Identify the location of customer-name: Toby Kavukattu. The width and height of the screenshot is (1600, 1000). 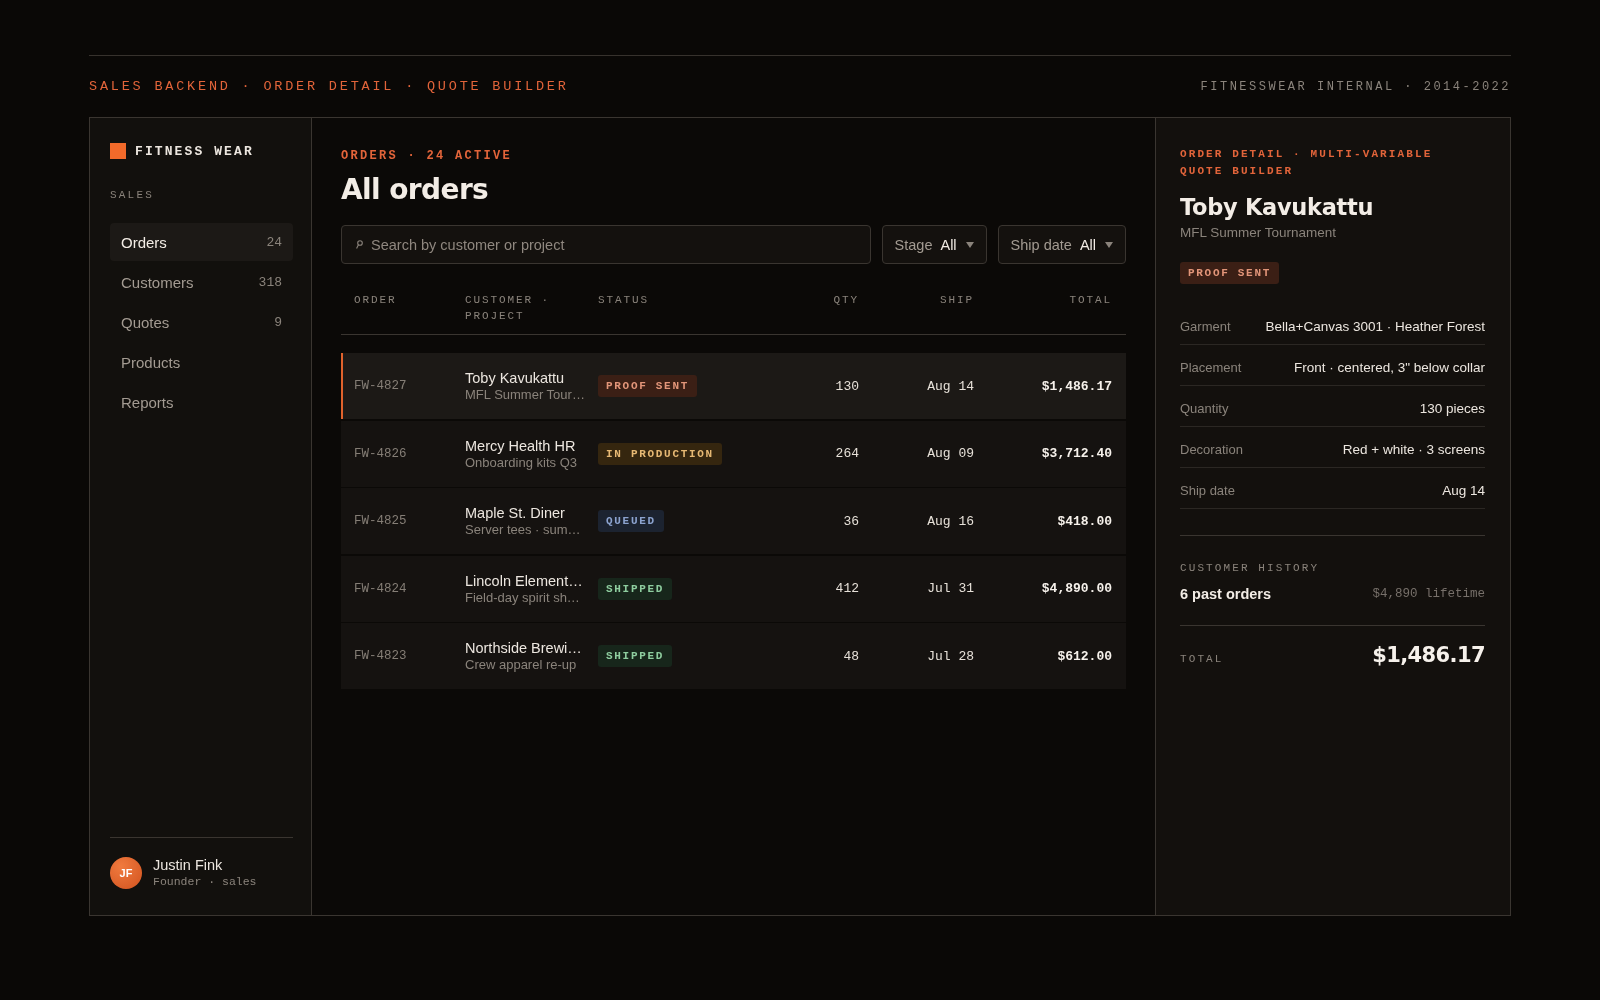
(515, 378).